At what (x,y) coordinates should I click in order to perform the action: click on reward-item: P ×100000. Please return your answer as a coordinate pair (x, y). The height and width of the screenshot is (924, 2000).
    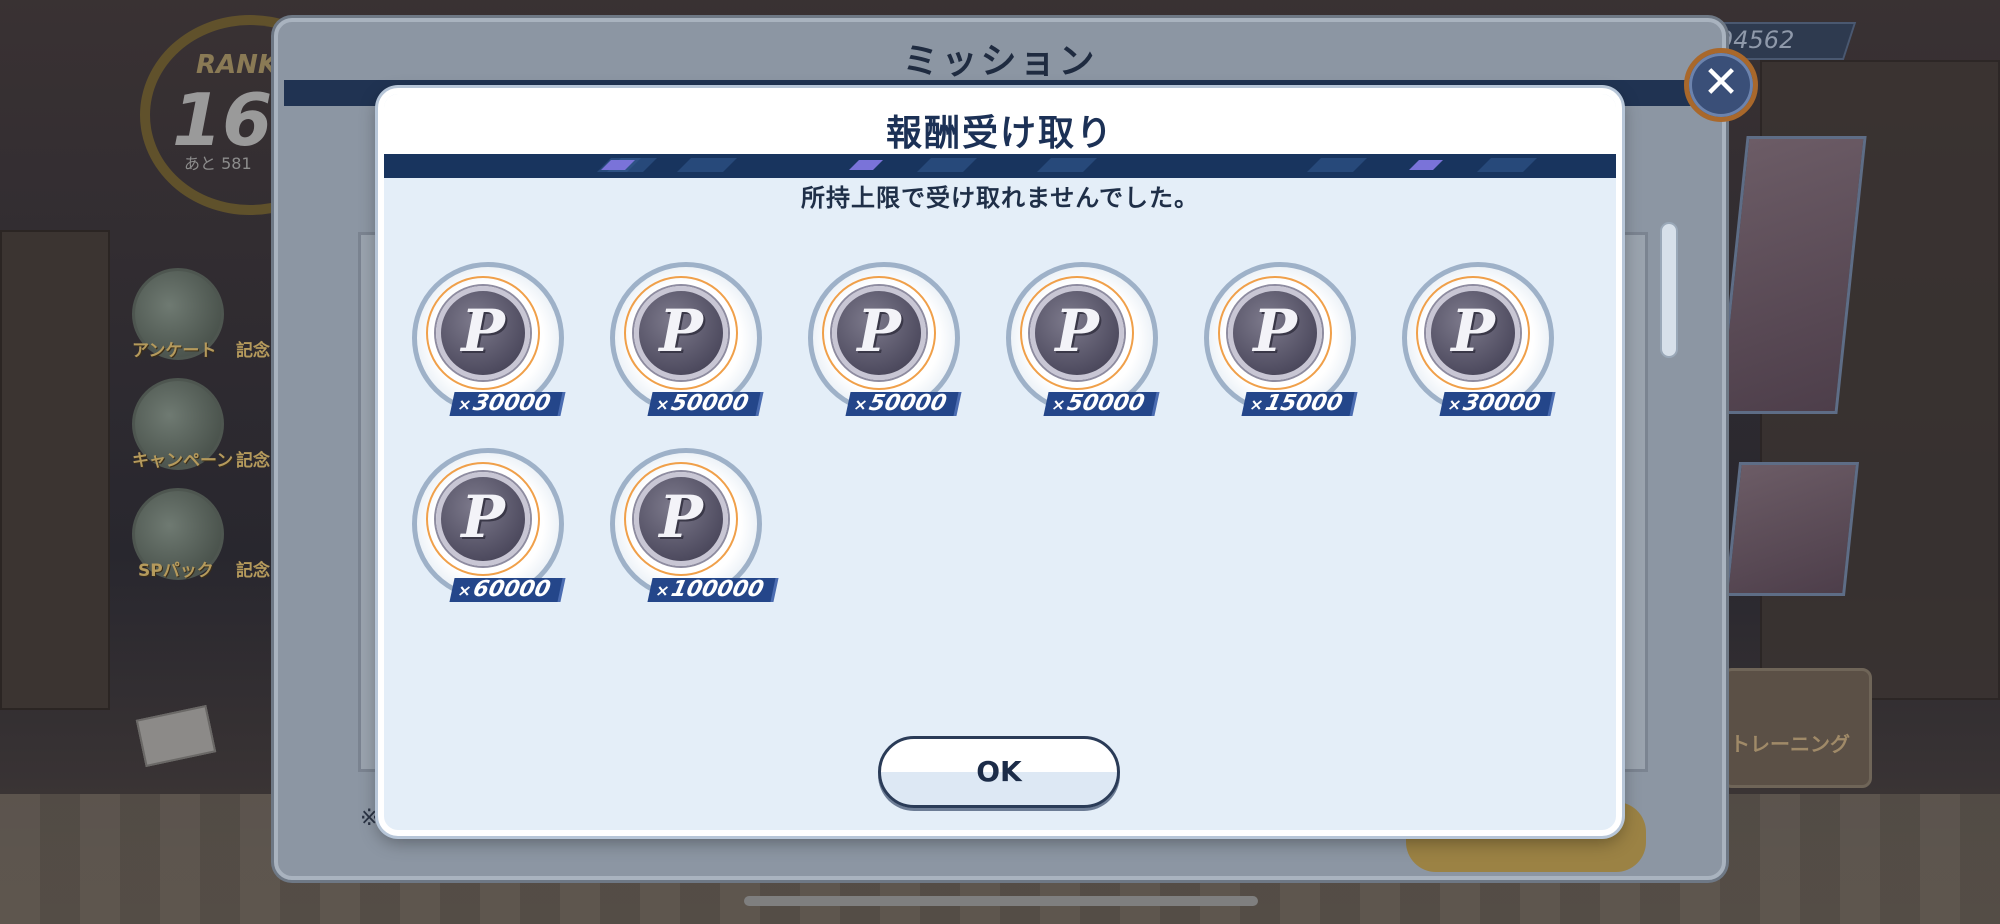
    Looking at the image, I should click on (693, 526).